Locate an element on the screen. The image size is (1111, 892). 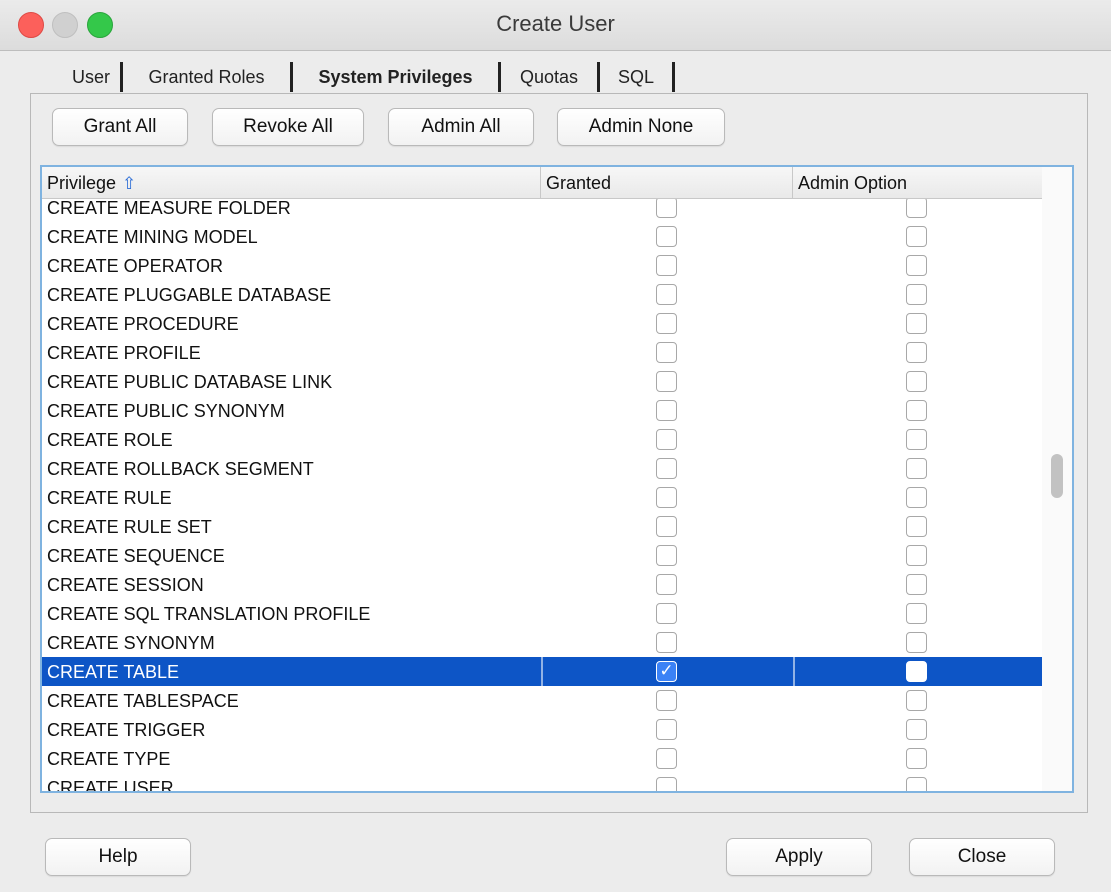
table-row: CREATE TRIGGER is located at coordinates (542, 729).